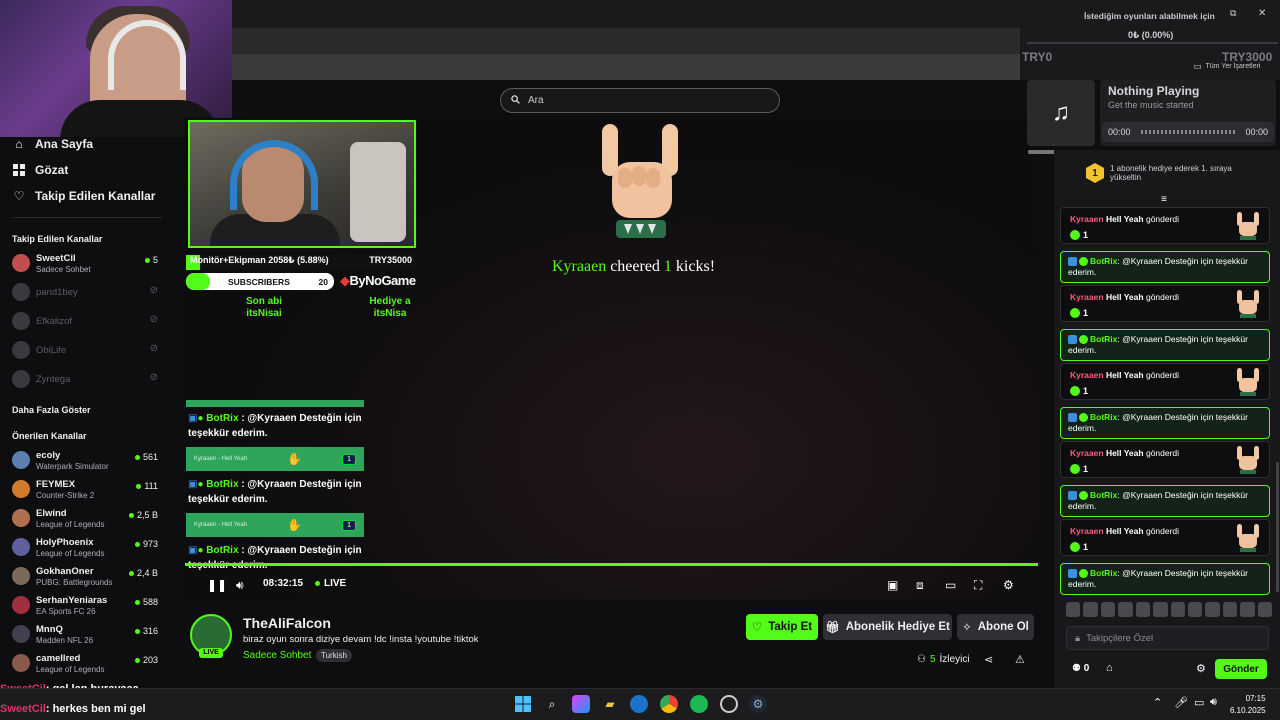 Image resolution: width=1280 pixels, height=720 pixels. Describe the element at coordinates (552, 704) in the screenshot. I see `search-icon: ⌕` at that location.